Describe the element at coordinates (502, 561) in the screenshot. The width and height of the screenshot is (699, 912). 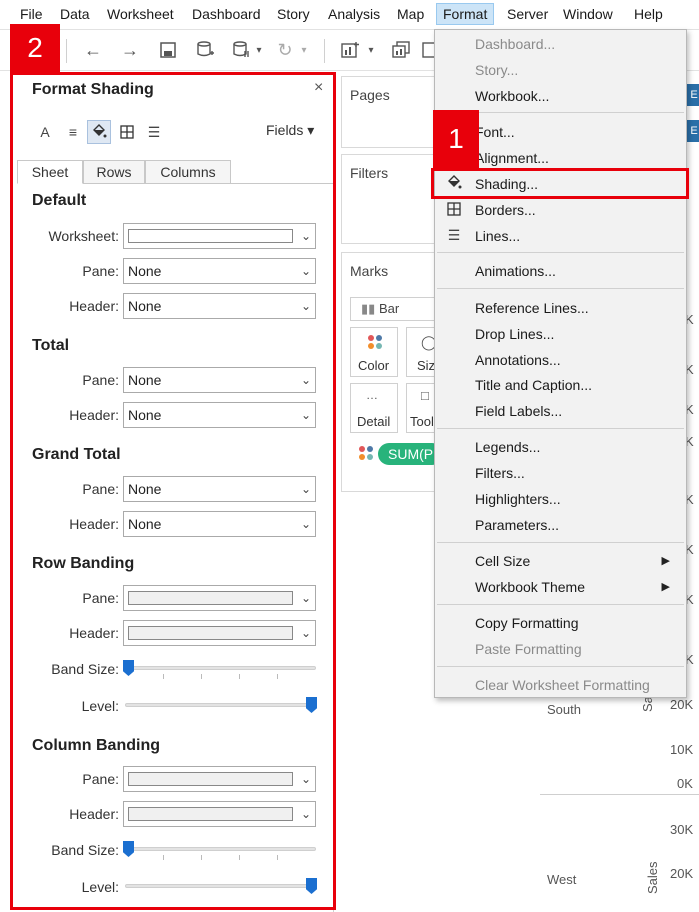
I see `menu-item-cell-size: Cell Size` at that location.